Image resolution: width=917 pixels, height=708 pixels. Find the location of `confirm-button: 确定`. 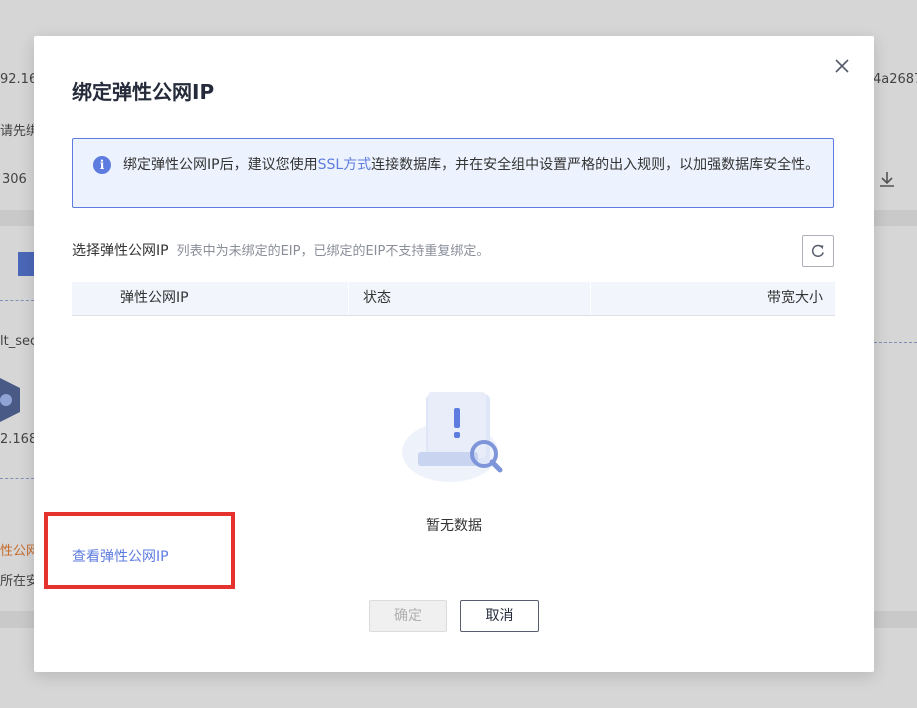

confirm-button: 确定 is located at coordinates (408, 616).